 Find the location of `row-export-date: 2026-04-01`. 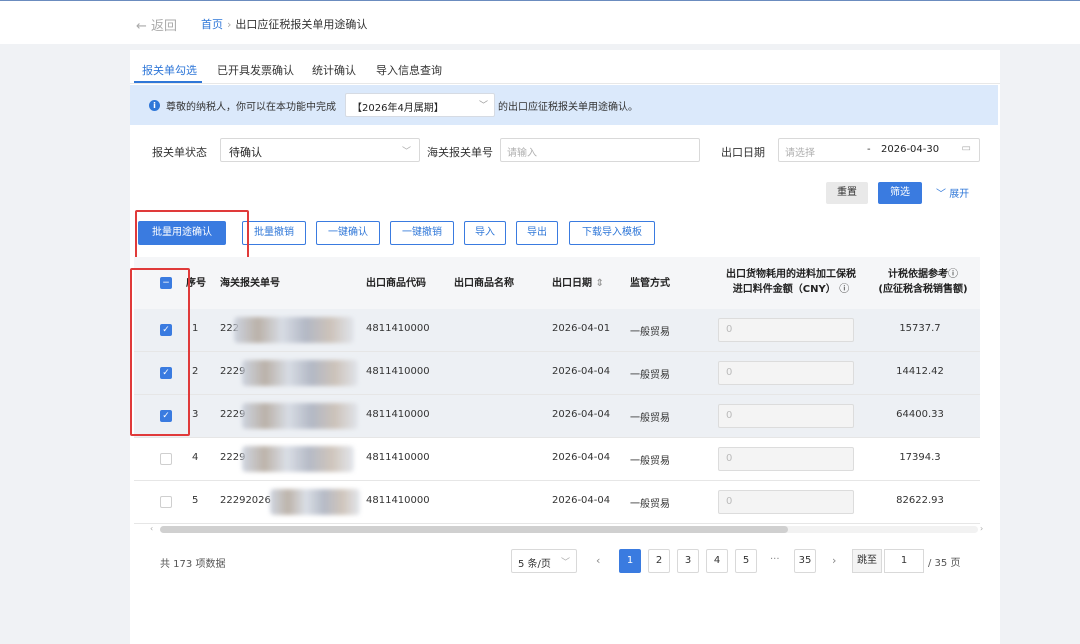

row-export-date: 2026-04-01 is located at coordinates (581, 328).